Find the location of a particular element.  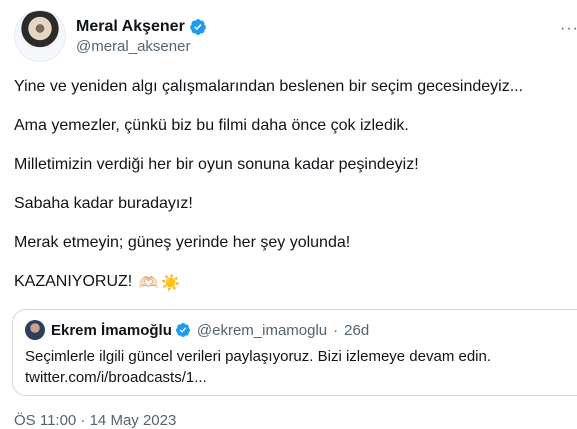

quoted-header: Ekrem İmamoğlu @ekrem_imamoglu · 26d is located at coordinates (301, 330).